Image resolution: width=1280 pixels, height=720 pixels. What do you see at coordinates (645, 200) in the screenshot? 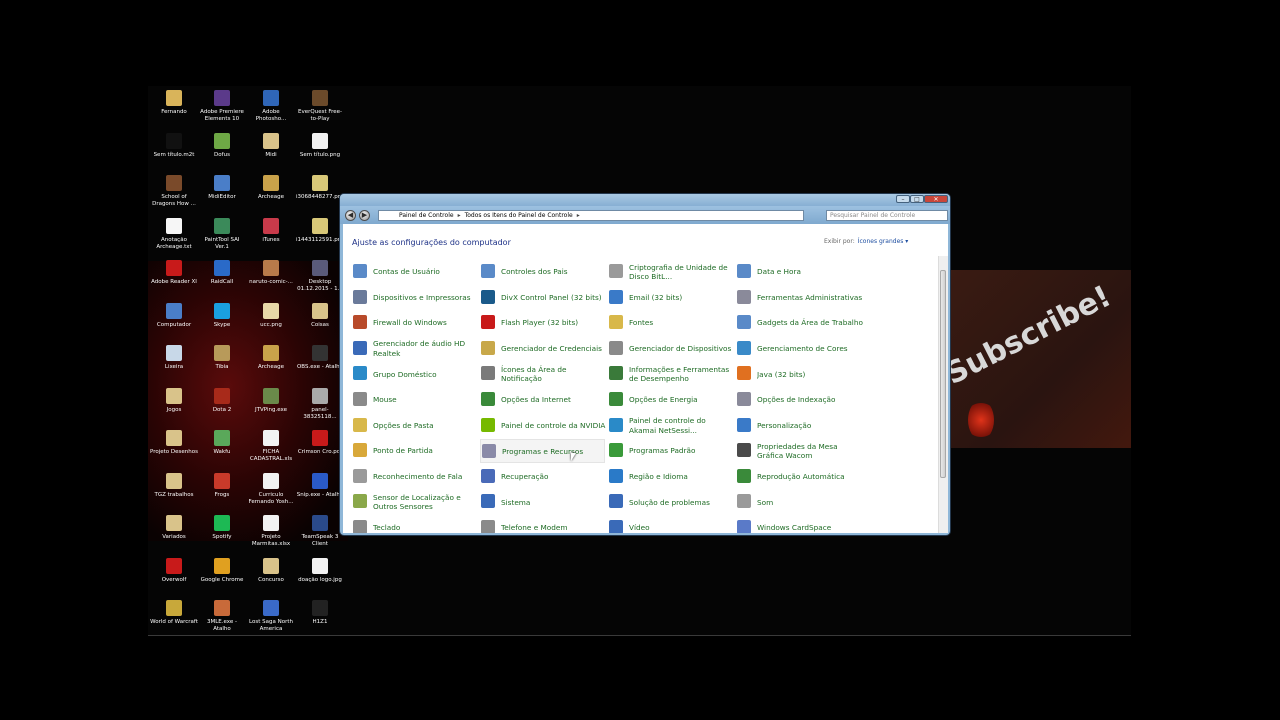
I see `title-bar: – □ ✕` at bounding box center [645, 200].